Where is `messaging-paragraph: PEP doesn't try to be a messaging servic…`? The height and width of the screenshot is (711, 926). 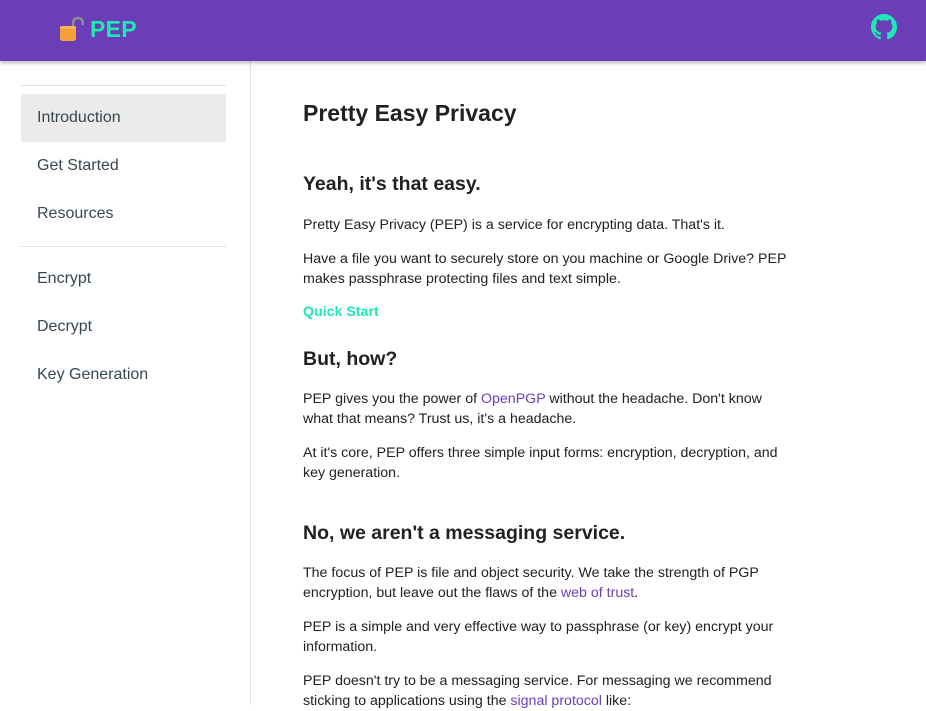 messaging-paragraph: PEP doesn't try to be a messaging servic… is located at coordinates (548, 691).